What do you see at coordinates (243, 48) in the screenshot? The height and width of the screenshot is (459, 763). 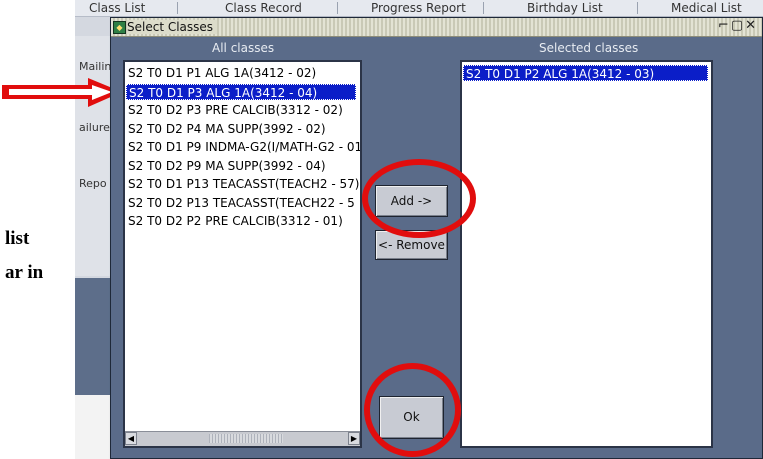 I see `all-classes-label: All classes` at bounding box center [243, 48].